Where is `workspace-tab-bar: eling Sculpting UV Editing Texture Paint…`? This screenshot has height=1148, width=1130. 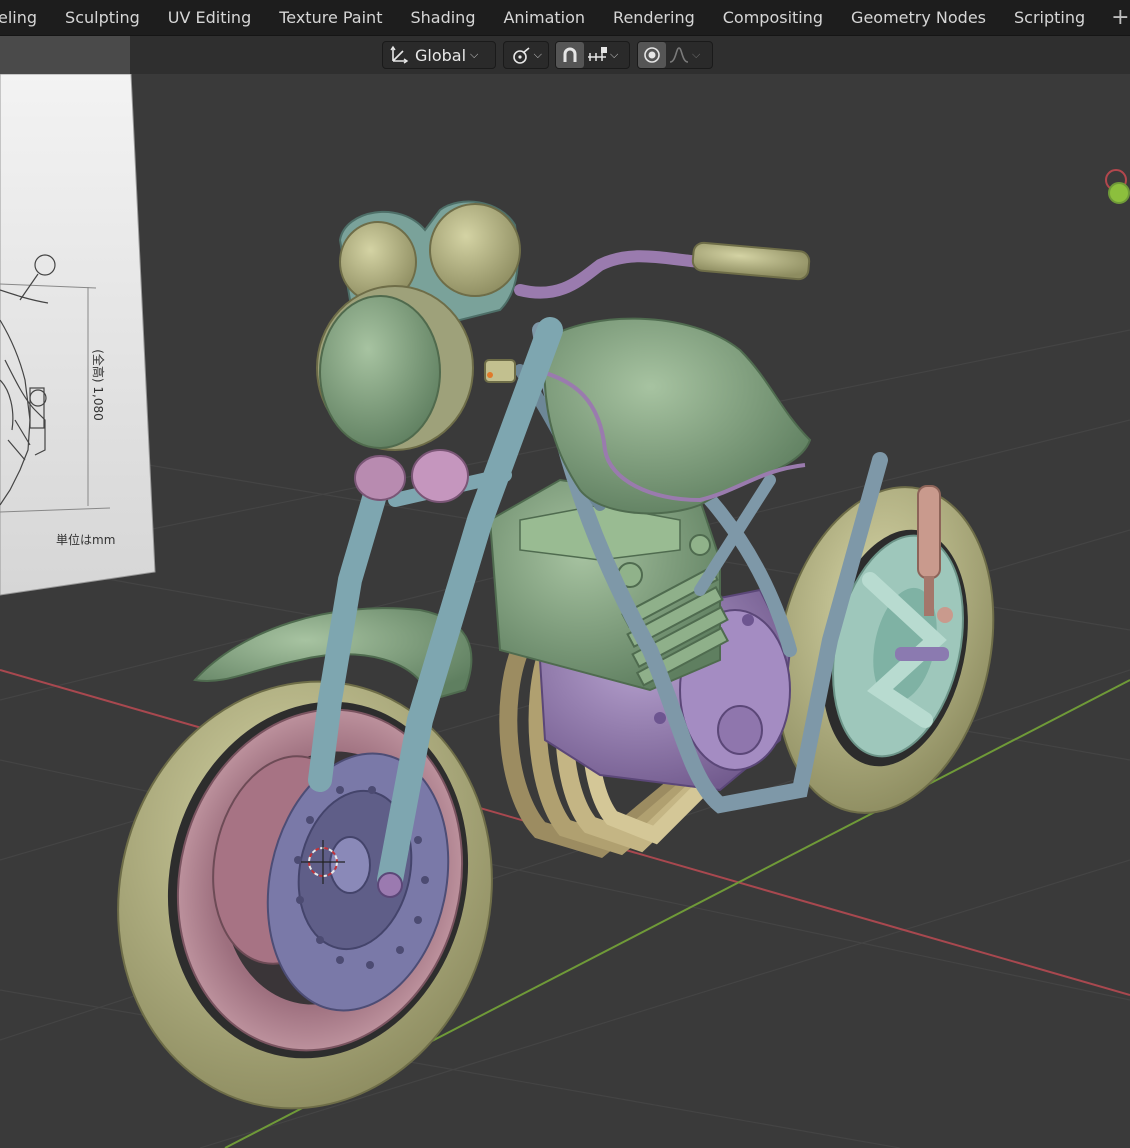 workspace-tab-bar: eling Sculpting UV Editing Texture Paint… is located at coordinates (565, 18).